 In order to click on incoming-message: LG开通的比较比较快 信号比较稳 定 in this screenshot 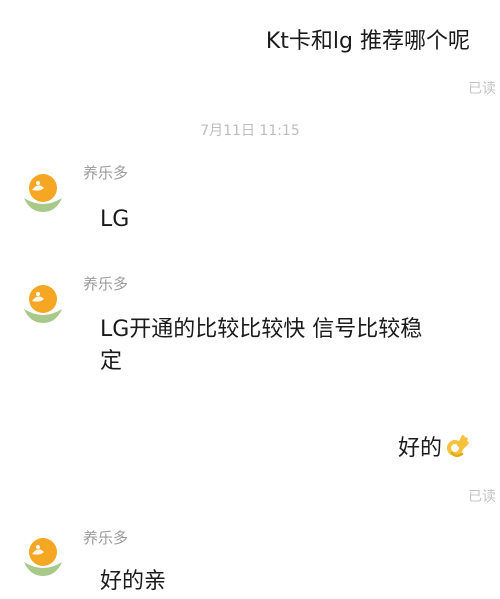, I will do `click(295, 346)`.